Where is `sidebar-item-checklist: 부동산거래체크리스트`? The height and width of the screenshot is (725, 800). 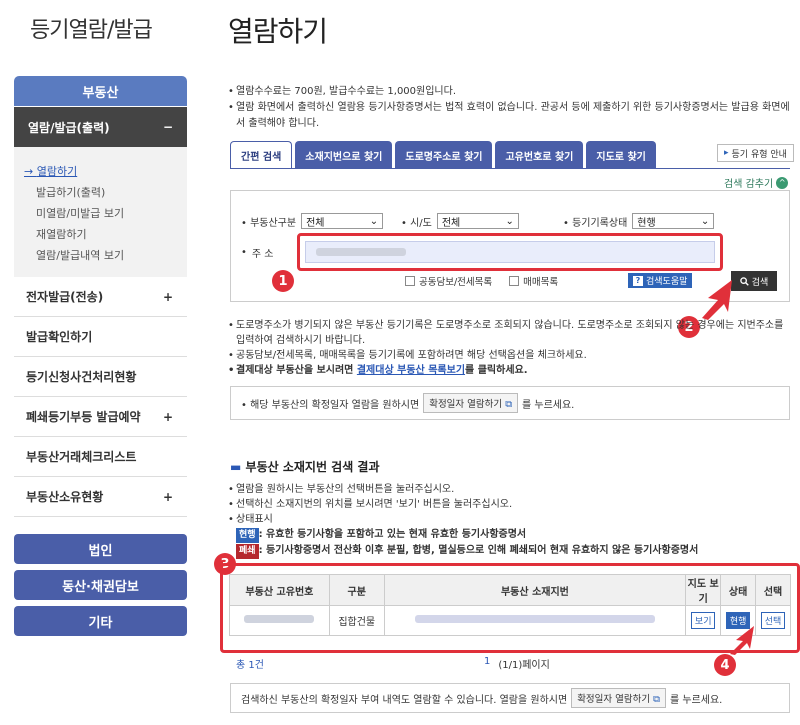 sidebar-item-checklist: 부동산거래체크리스트 is located at coordinates (100, 457).